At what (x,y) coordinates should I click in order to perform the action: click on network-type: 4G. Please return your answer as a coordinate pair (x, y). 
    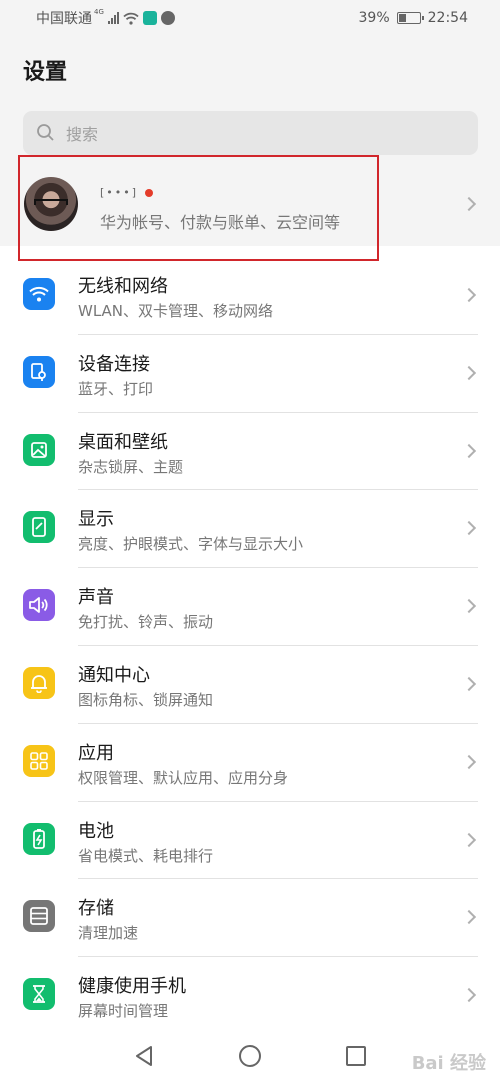
    Looking at the image, I should click on (99, 12).